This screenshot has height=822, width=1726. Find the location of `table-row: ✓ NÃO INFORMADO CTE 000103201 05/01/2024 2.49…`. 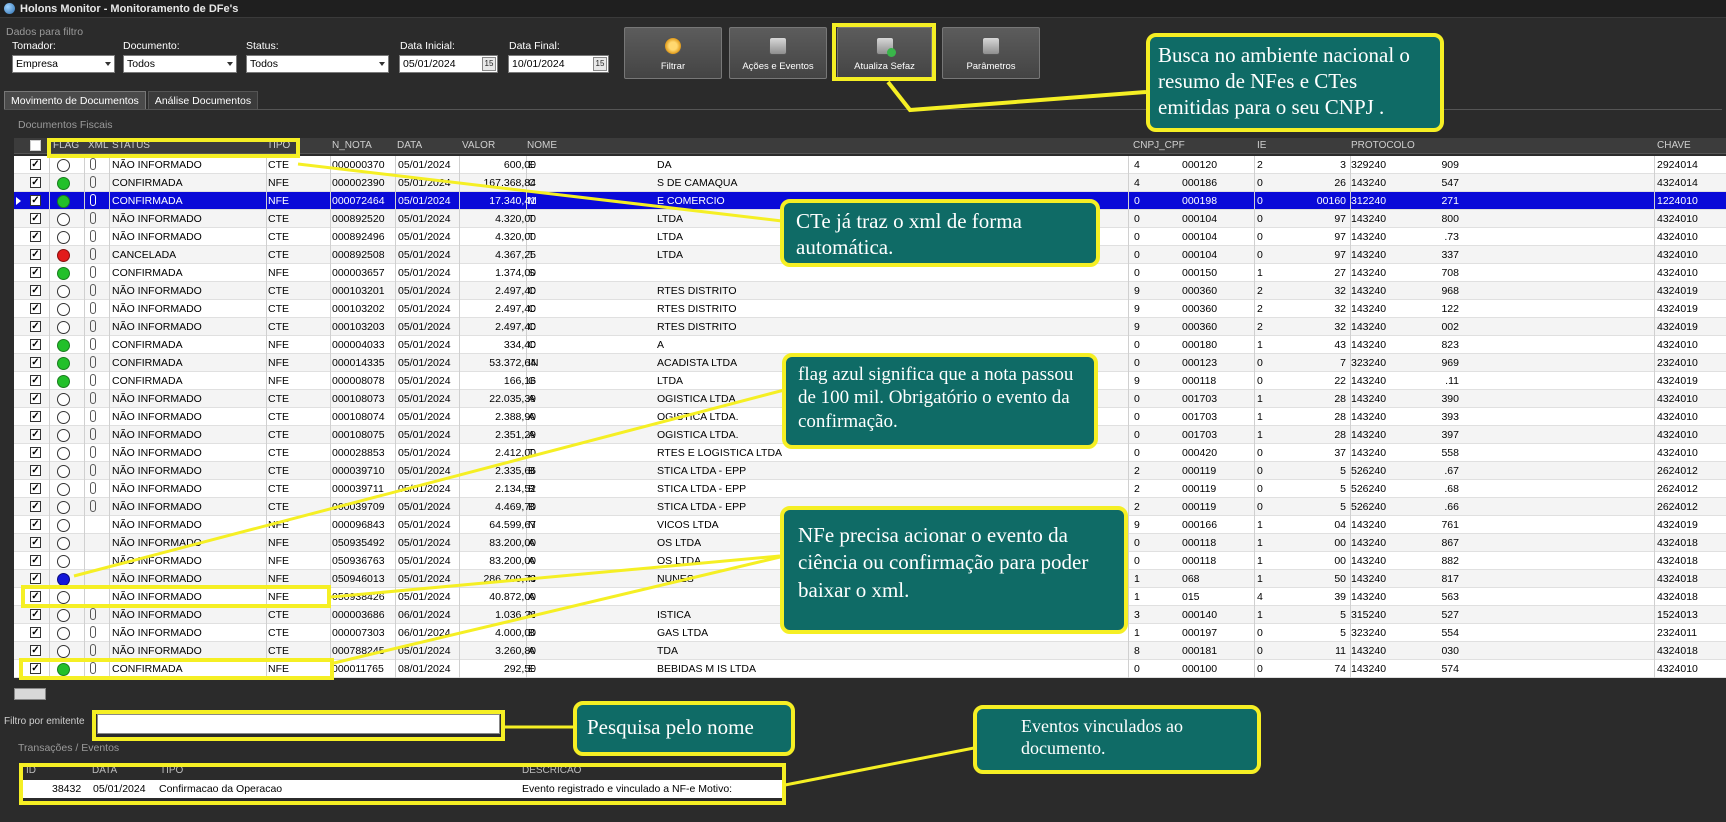

table-row: ✓ NÃO INFORMADO CTE 000103201 05/01/2024 2.49… is located at coordinates (870, 291).